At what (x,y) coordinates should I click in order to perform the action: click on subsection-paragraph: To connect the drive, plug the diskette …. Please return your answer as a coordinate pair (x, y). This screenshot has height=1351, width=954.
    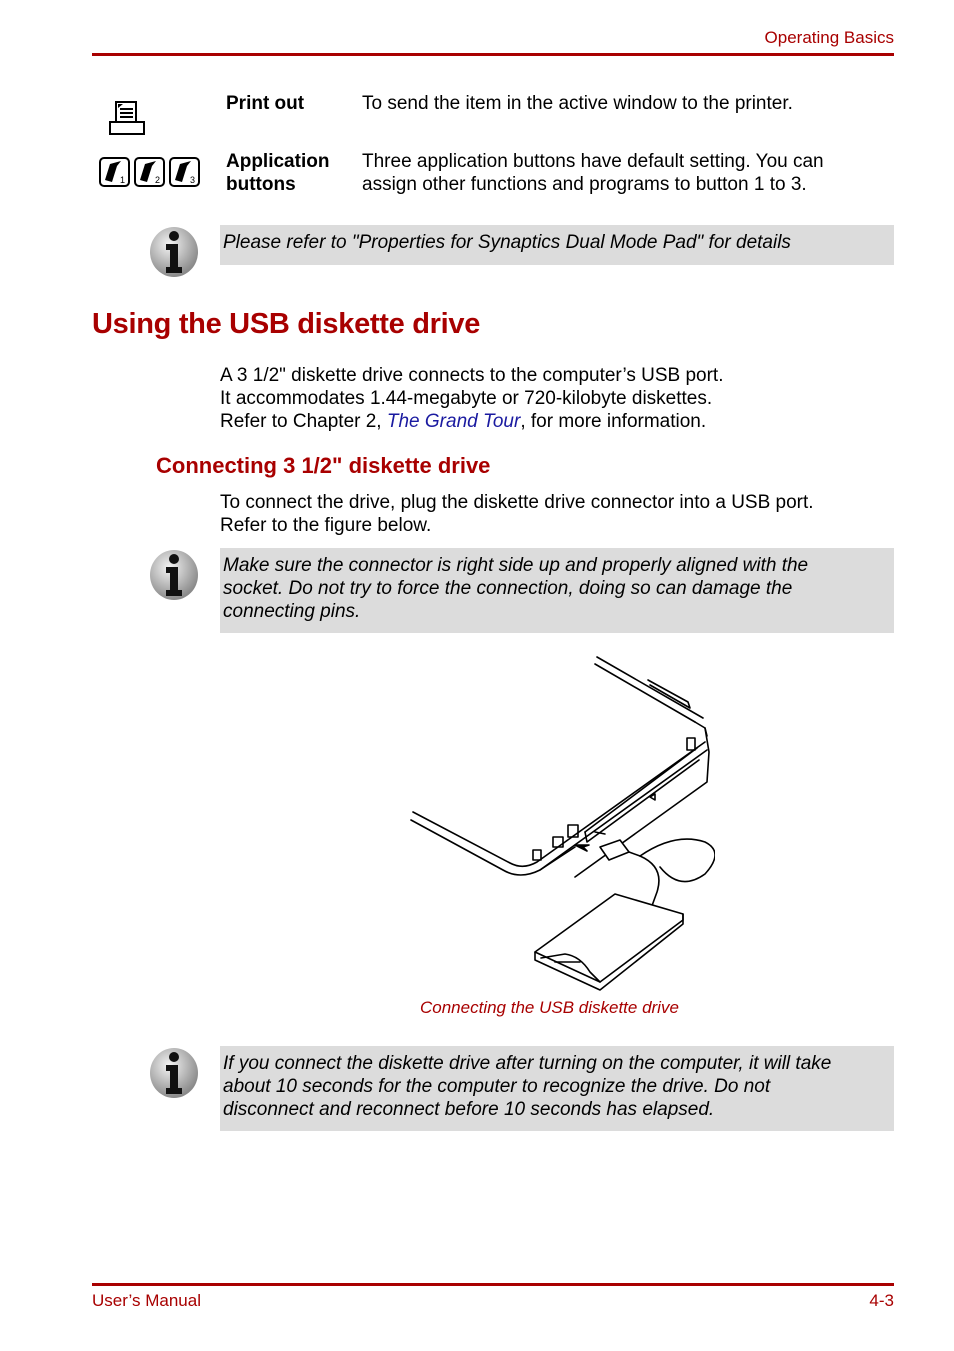
    Looking at the image, I should click on (517, 514).